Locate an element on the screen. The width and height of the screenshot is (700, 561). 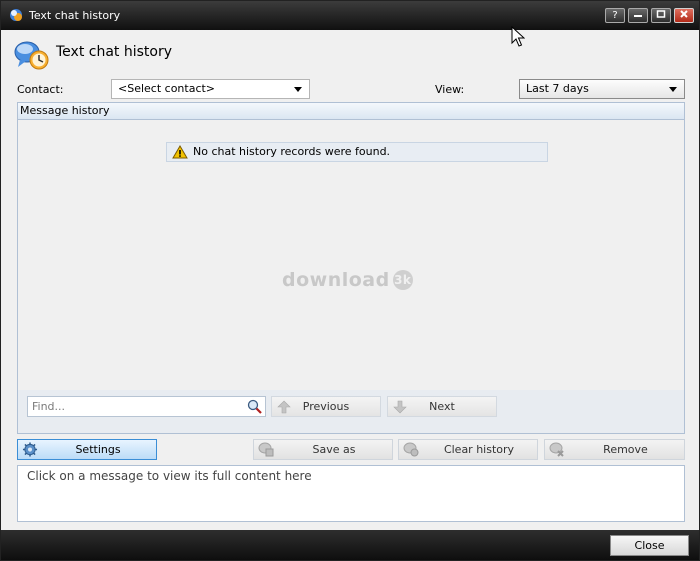
title-bar: Text chat history ? is located at coordinates (350, 15).